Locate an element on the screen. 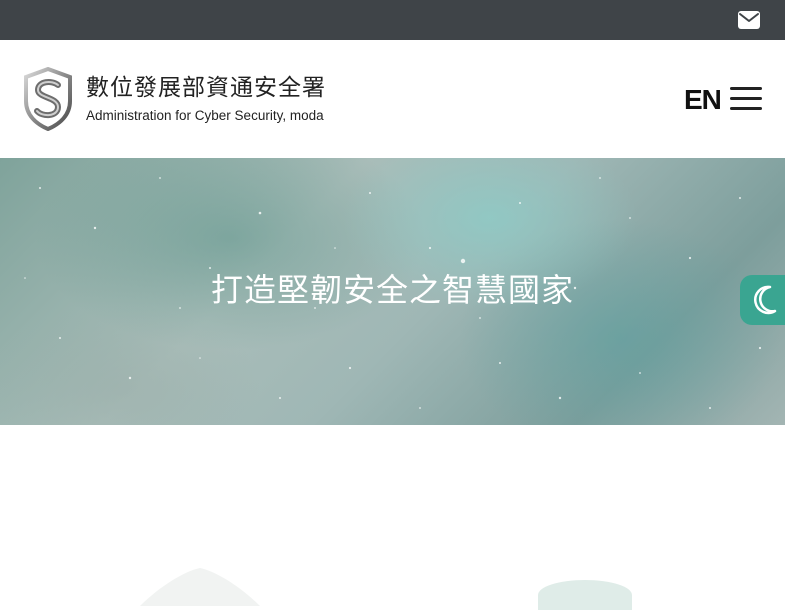  language-toggle: EN is located at coordinates (703, 100).